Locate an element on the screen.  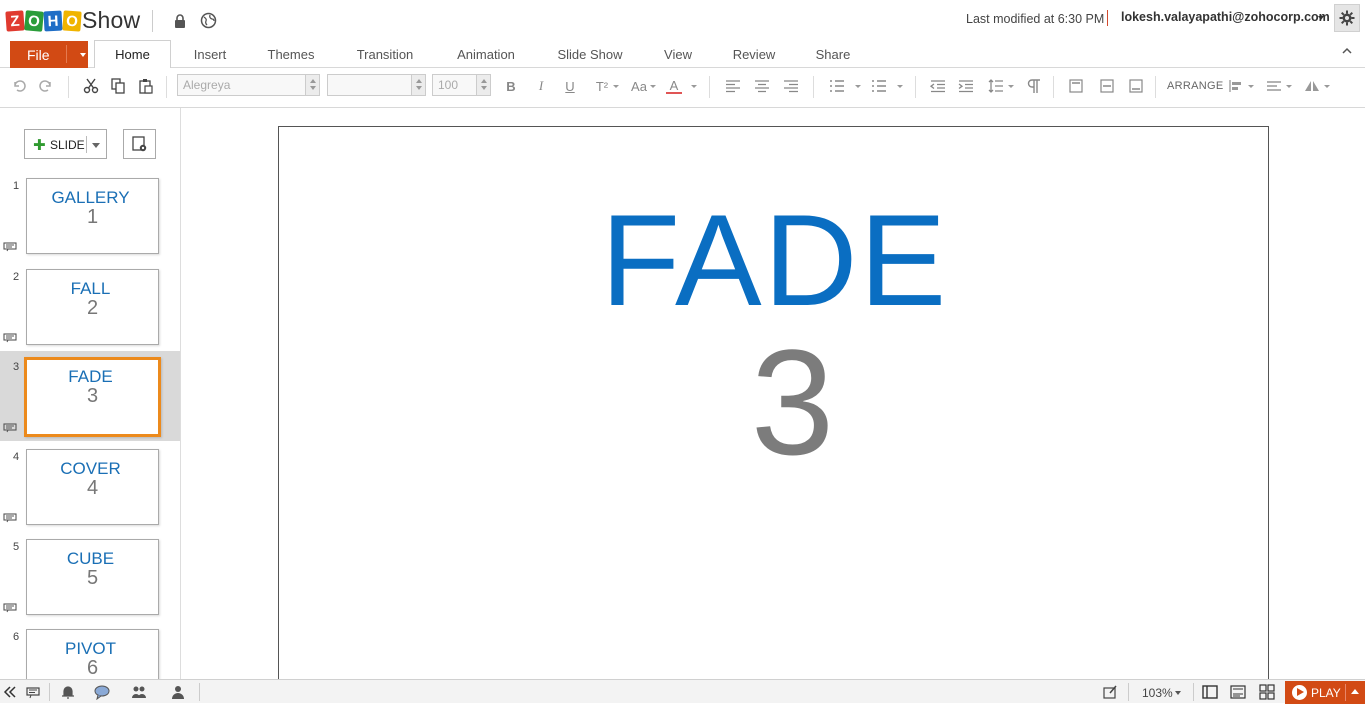
slide-thumbnail-item: 1 GALLERY 1 is located at coordinates (90, 215).